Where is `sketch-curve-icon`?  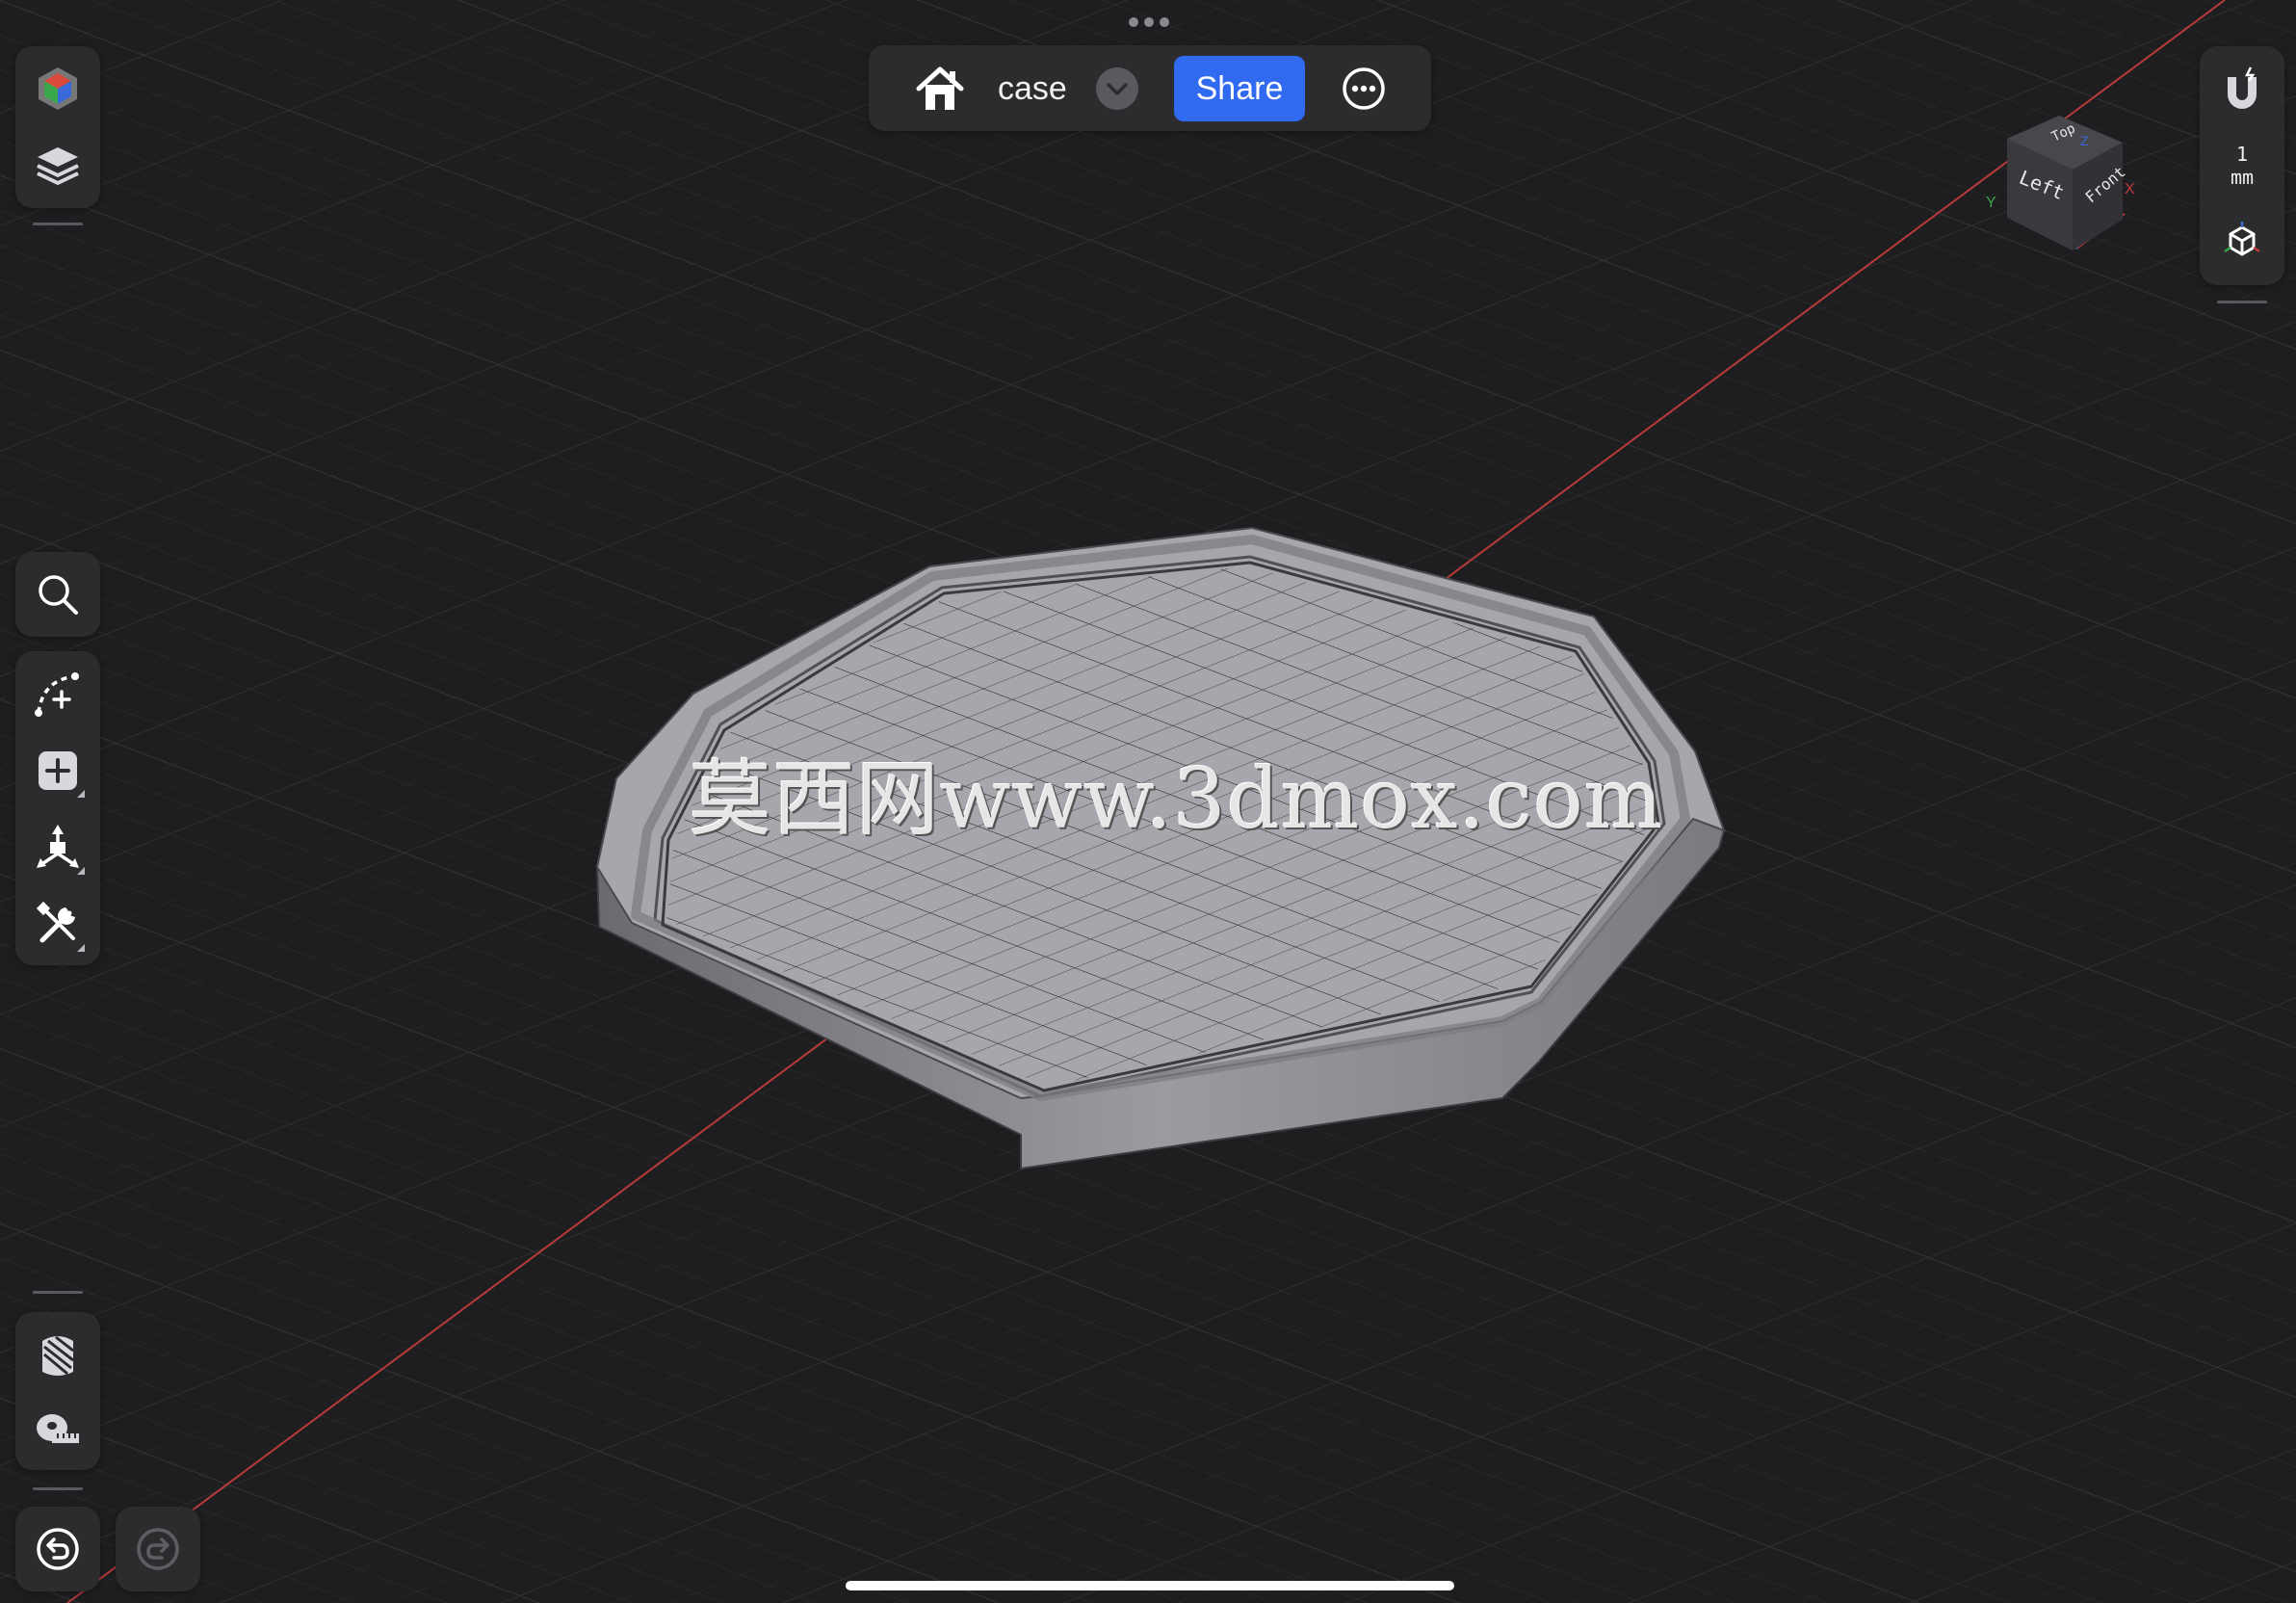
sketch-curve-icon is located at coordinates (57, 694).